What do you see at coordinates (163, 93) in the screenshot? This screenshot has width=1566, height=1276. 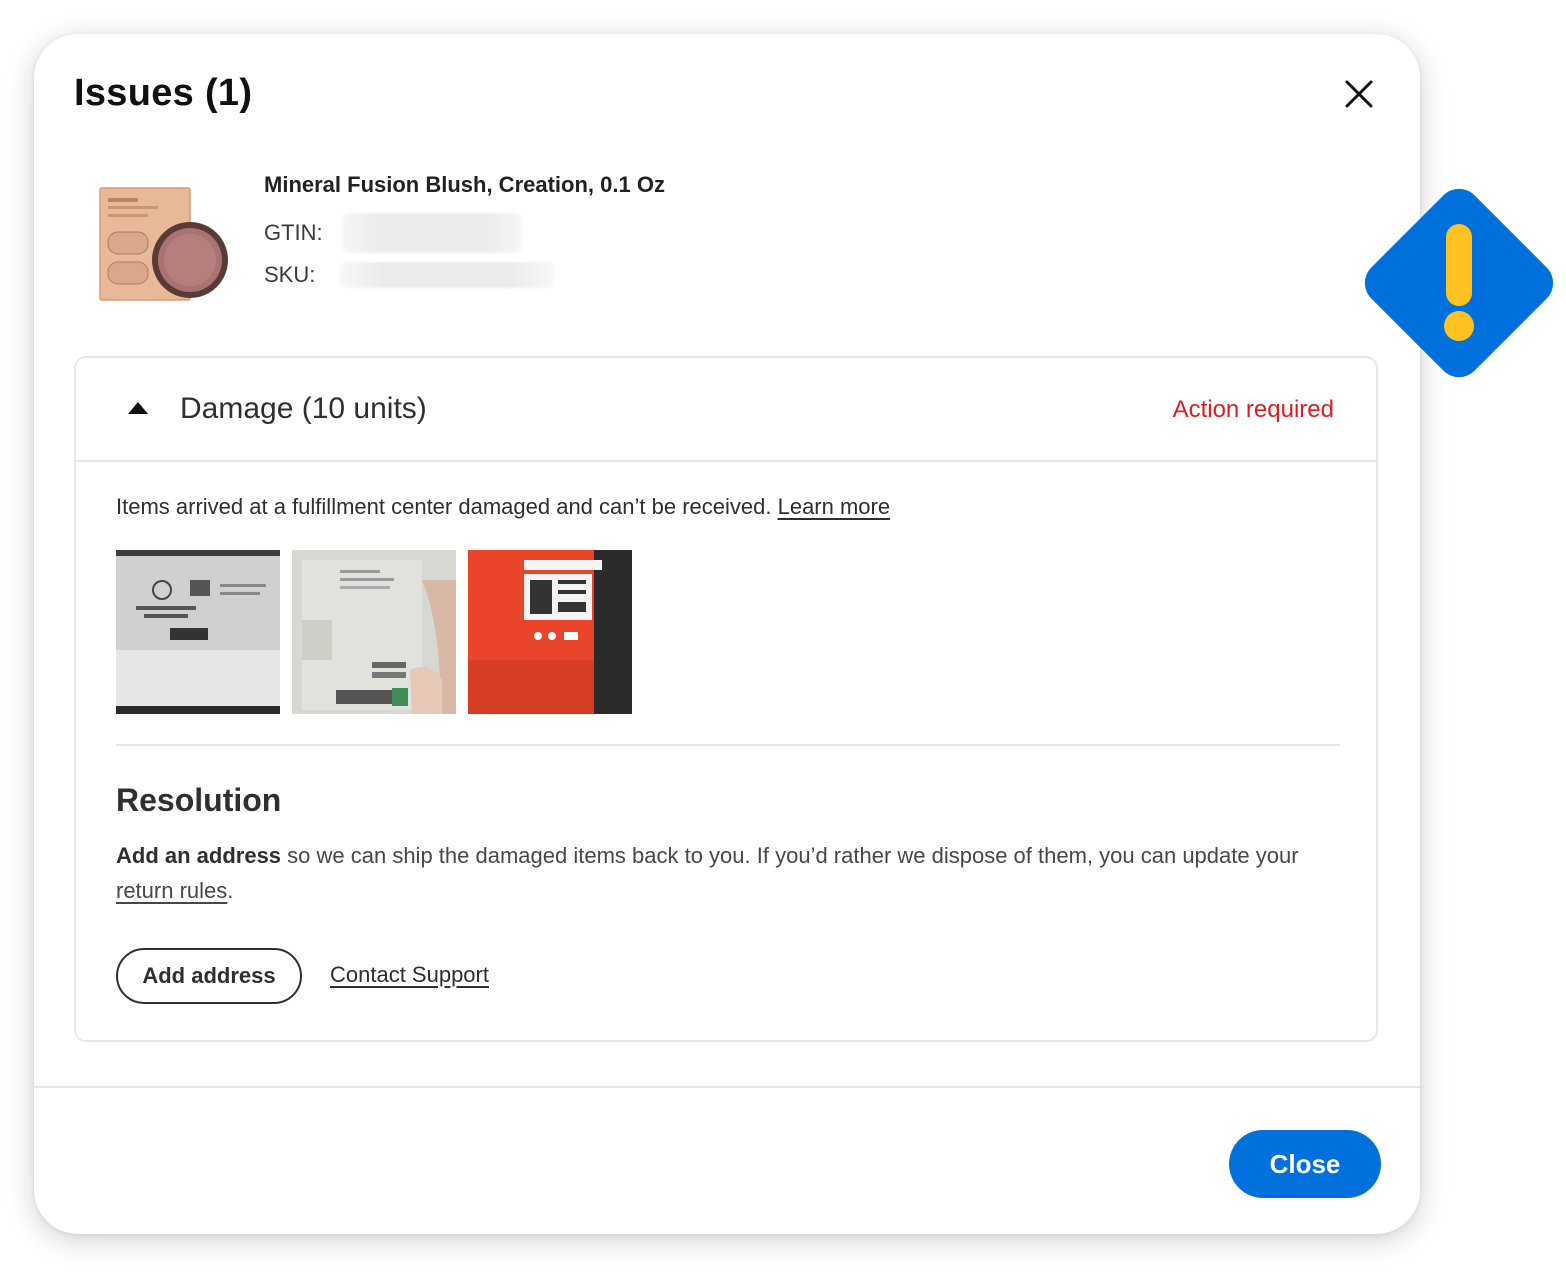 I see `modal-title: Issues (1)` at bounding box center [163, 93].